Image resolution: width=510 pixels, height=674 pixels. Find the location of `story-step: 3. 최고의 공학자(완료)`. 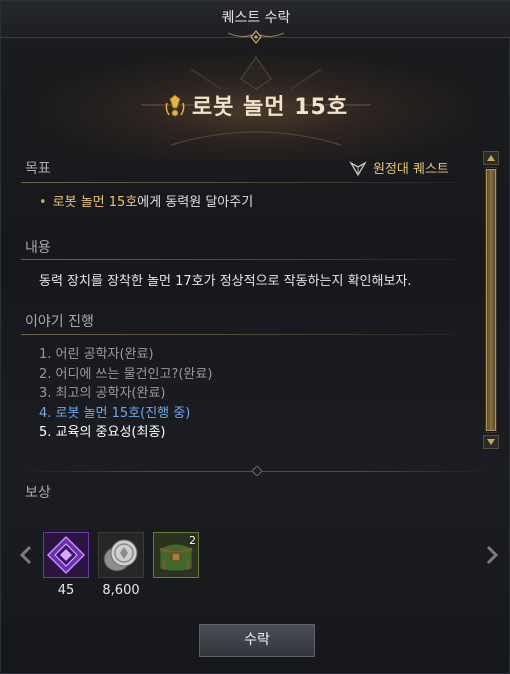

story-step: 3. 최고의 공학자(완료) is located at coordinates (102, 393).